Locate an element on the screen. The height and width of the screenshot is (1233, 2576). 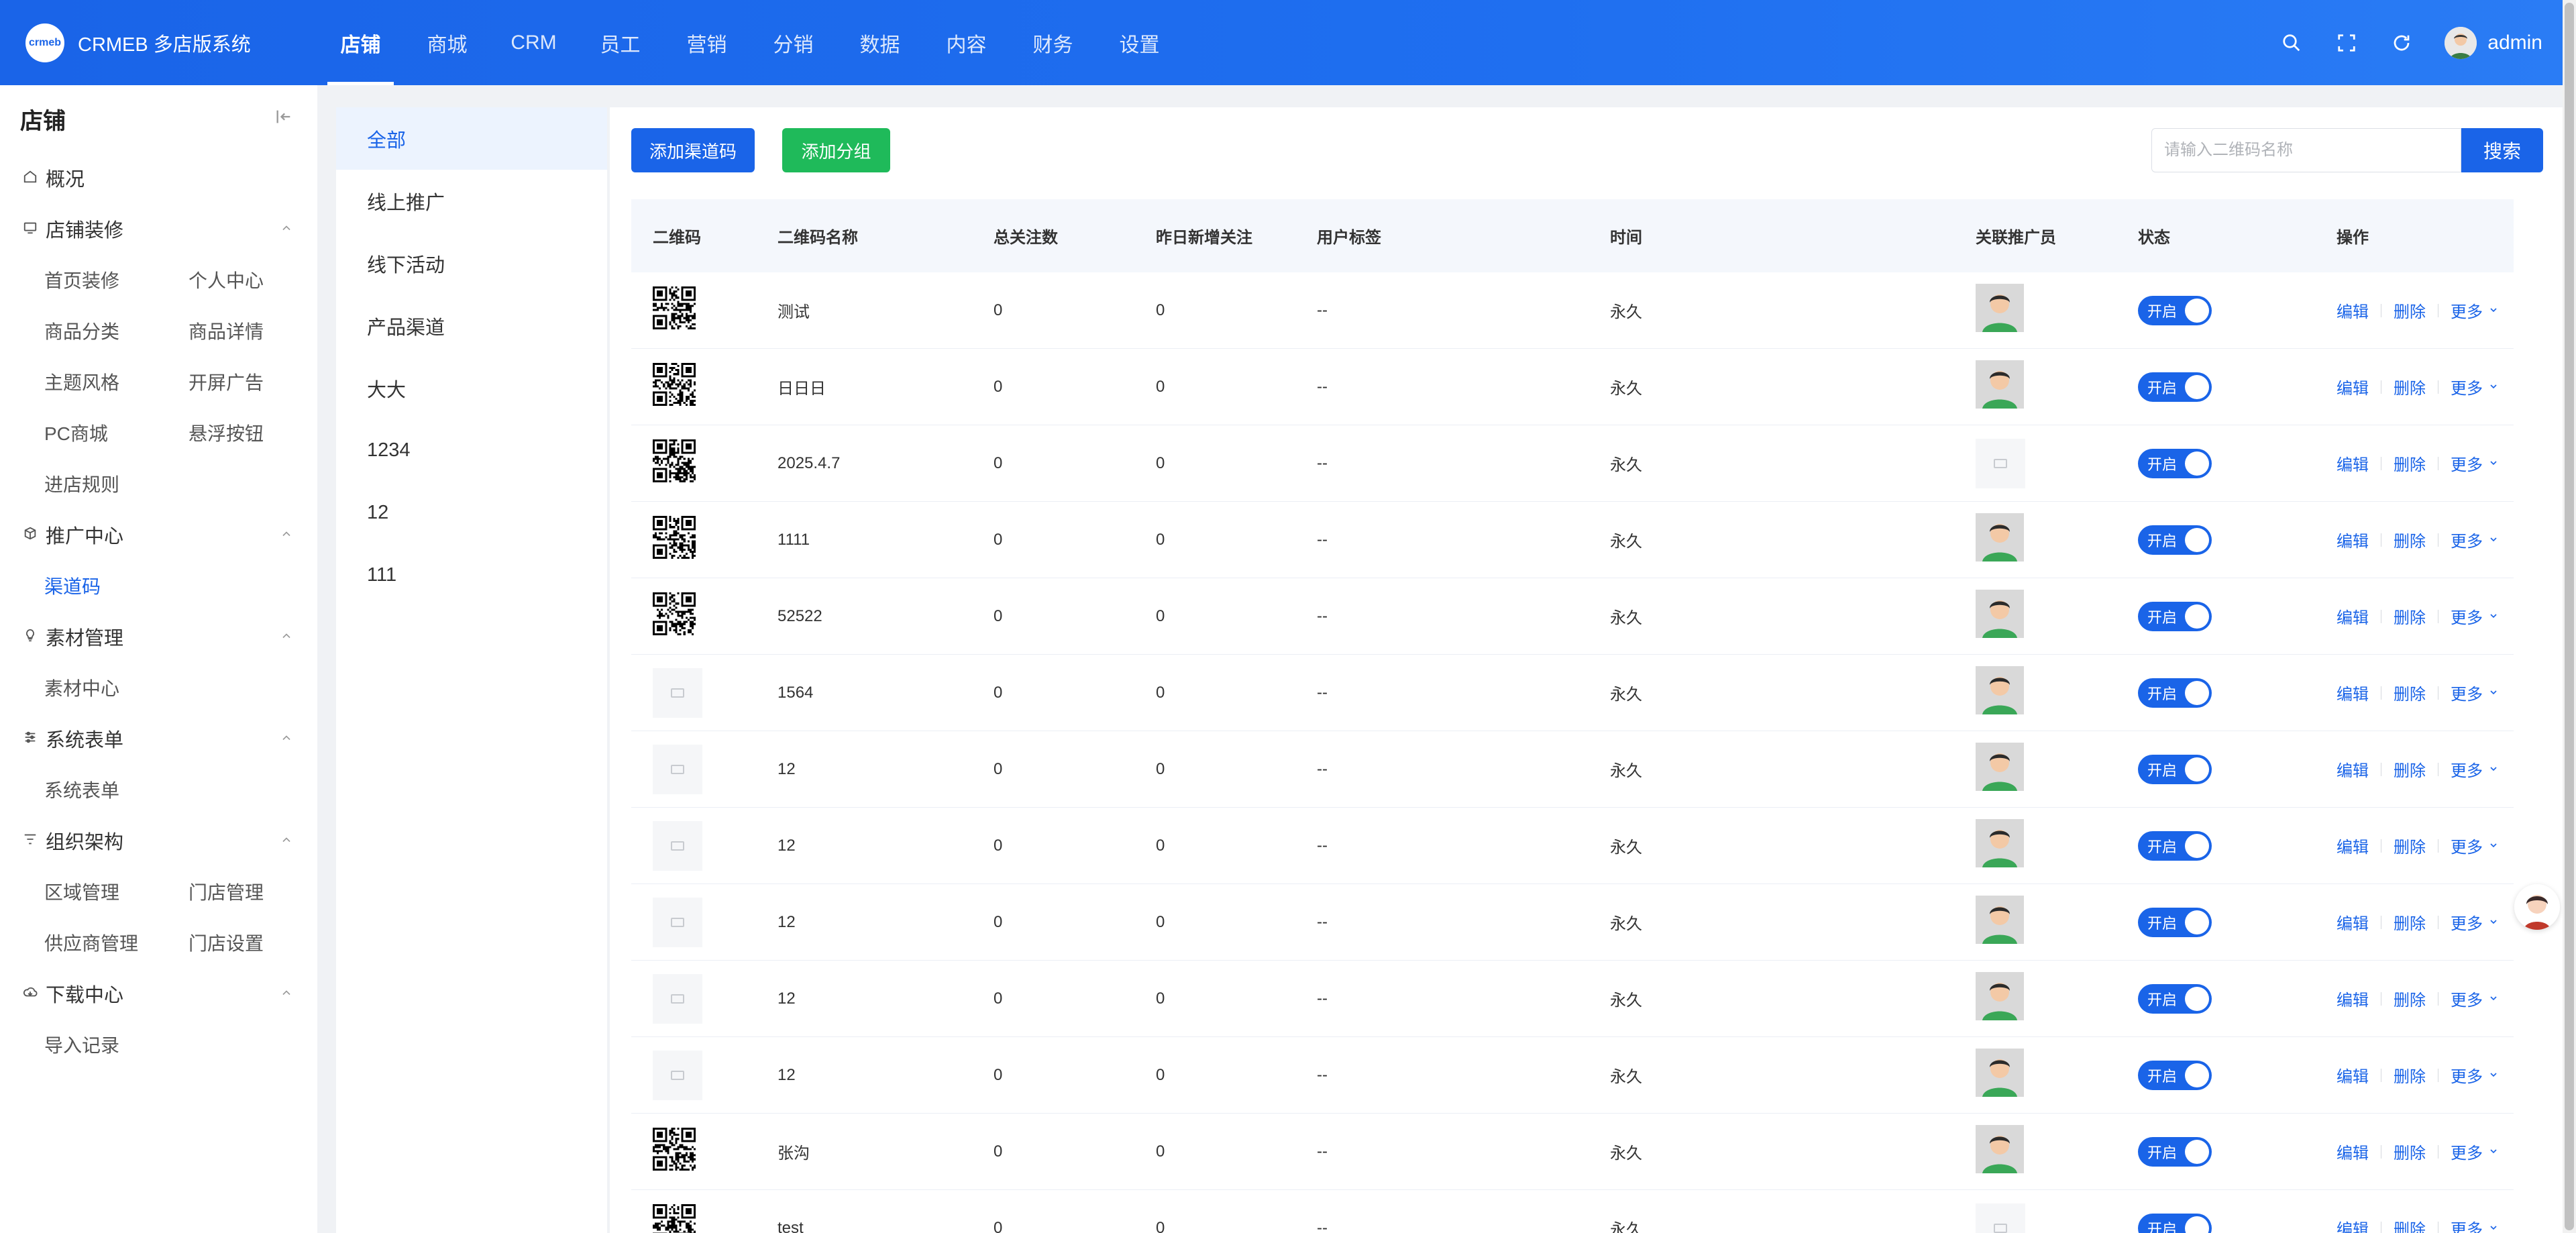
group-item: 产品渠道 is located at coordinates (471, 325).